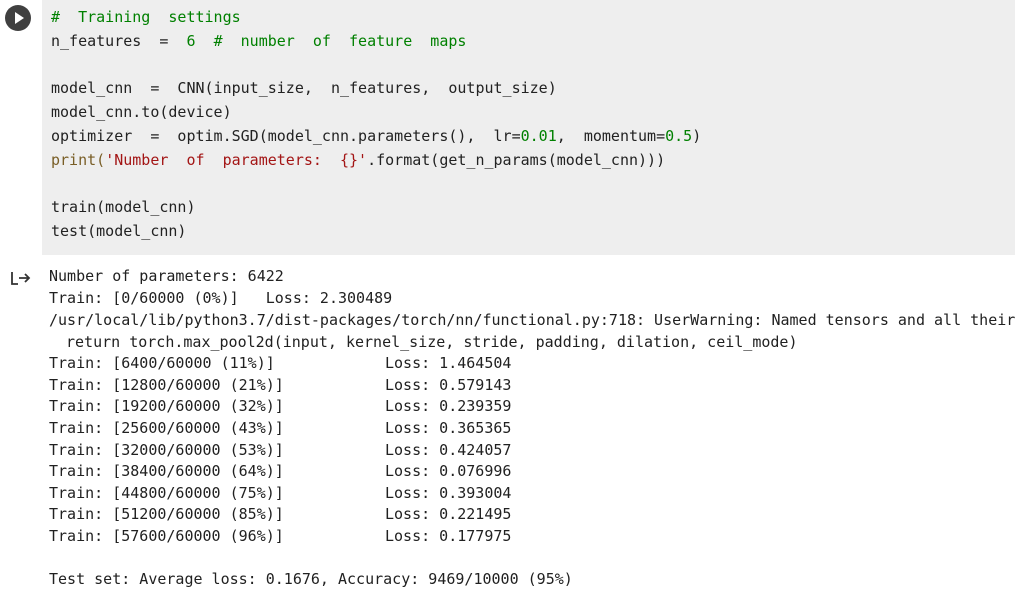 The image size is (1015, 600). What do you see at coordinates (280, 406) in the screenshot?
I see `output-train-row: Train: [19200/60000 (32%)] Loss: 0.239359` at bounding box center [280, 406].